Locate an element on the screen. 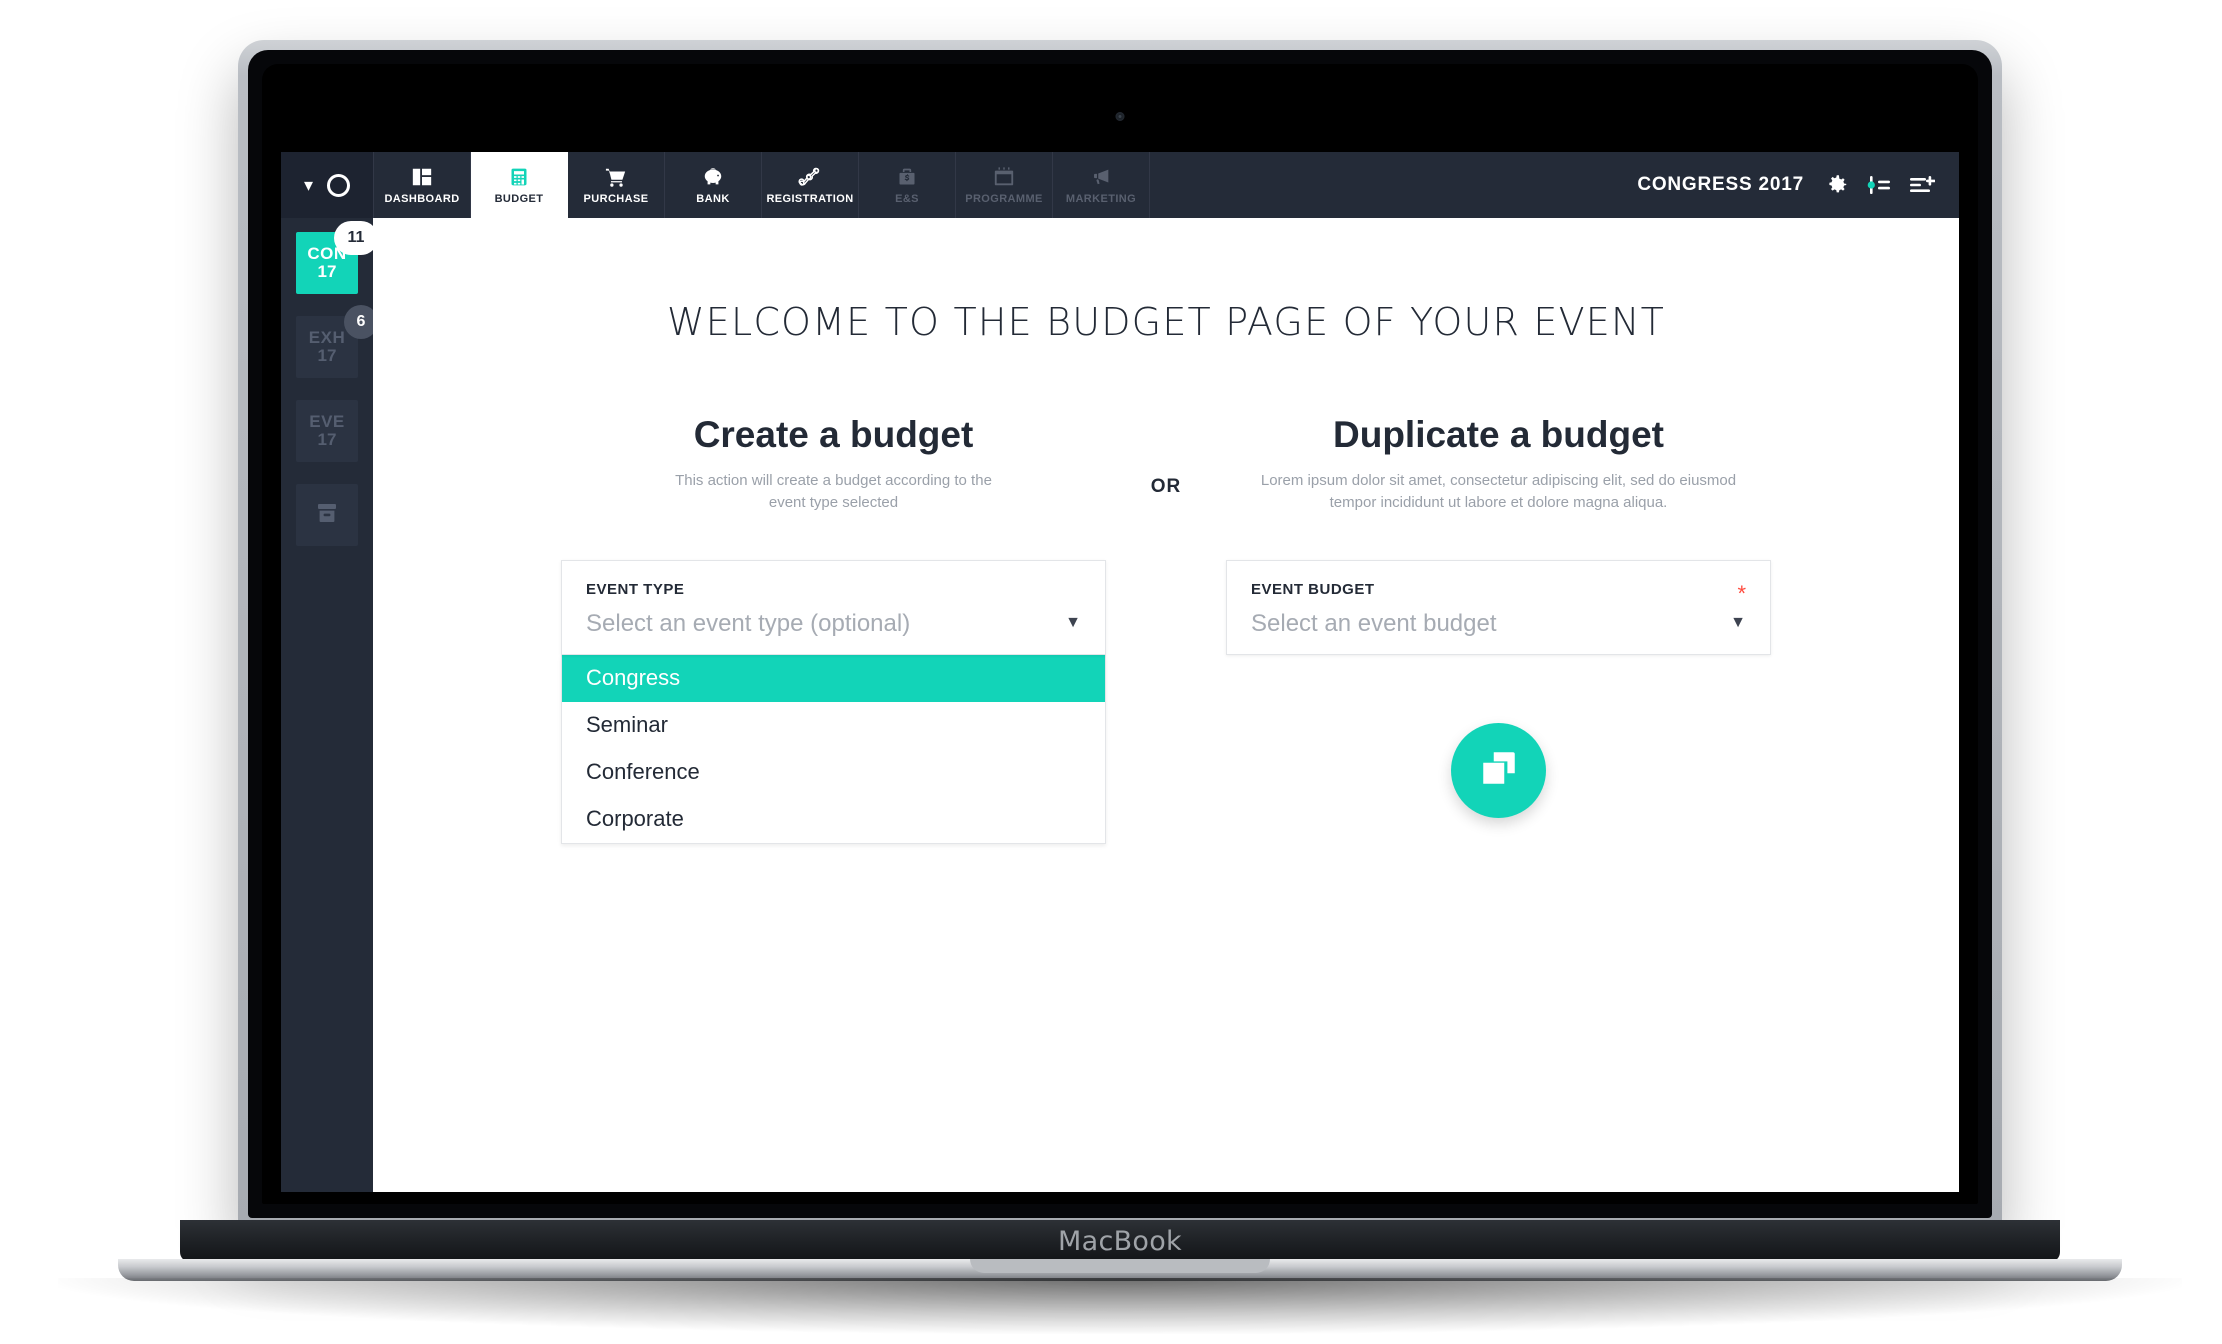 Image resolution: width=2222 pixels, height=1344 pixels. tab-label: PROGRAMME is located at coordinates (1004, 199).